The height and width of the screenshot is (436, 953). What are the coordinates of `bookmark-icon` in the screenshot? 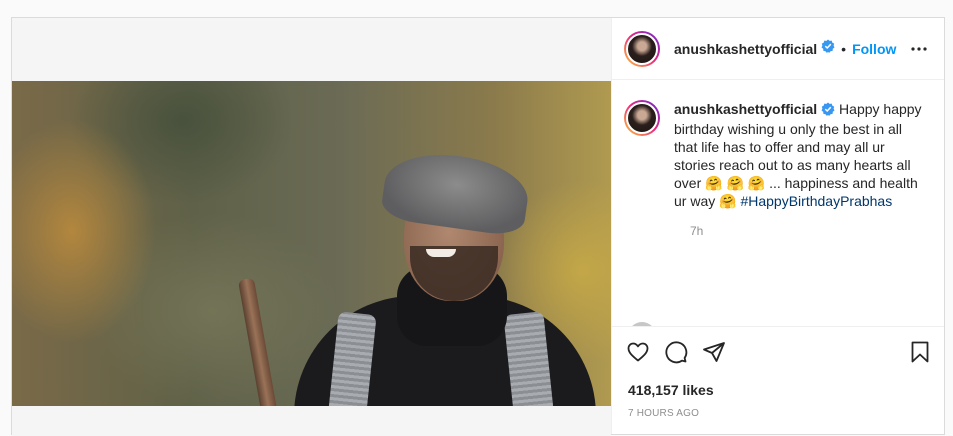 It's located at (920, 352).